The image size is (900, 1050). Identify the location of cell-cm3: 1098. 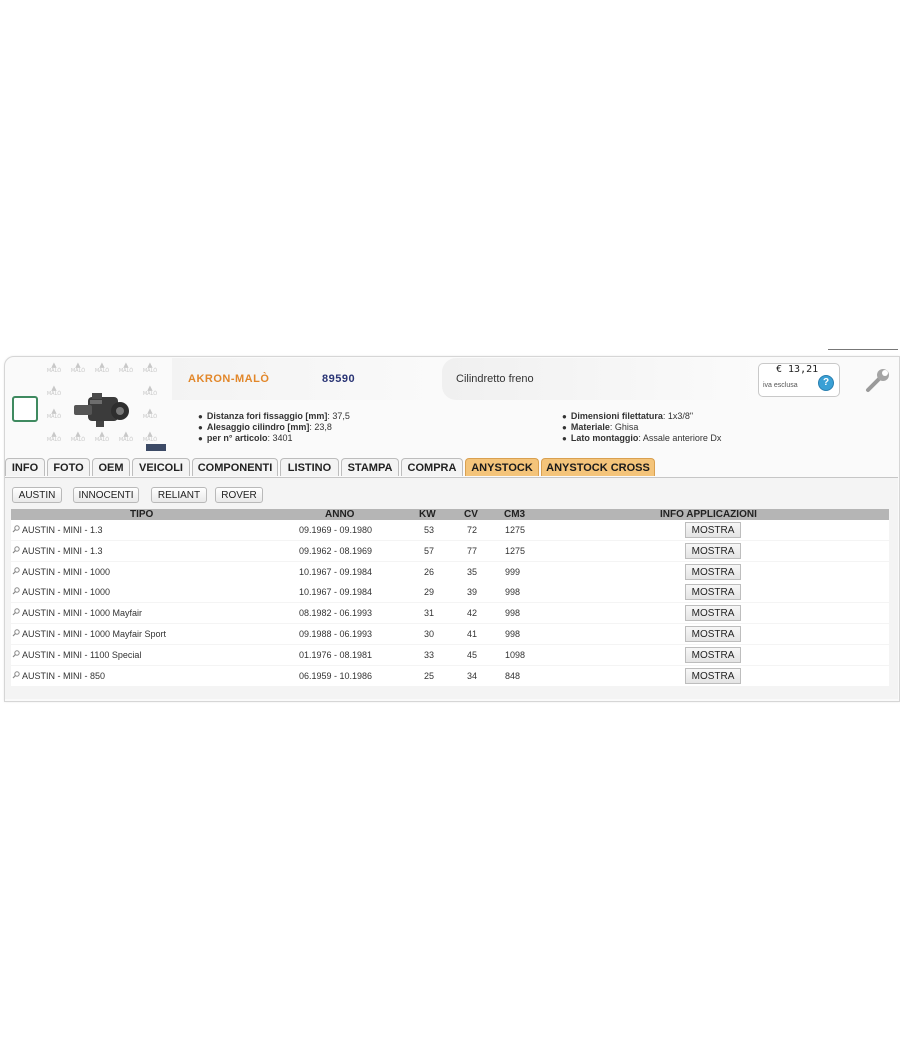
(515, 654).